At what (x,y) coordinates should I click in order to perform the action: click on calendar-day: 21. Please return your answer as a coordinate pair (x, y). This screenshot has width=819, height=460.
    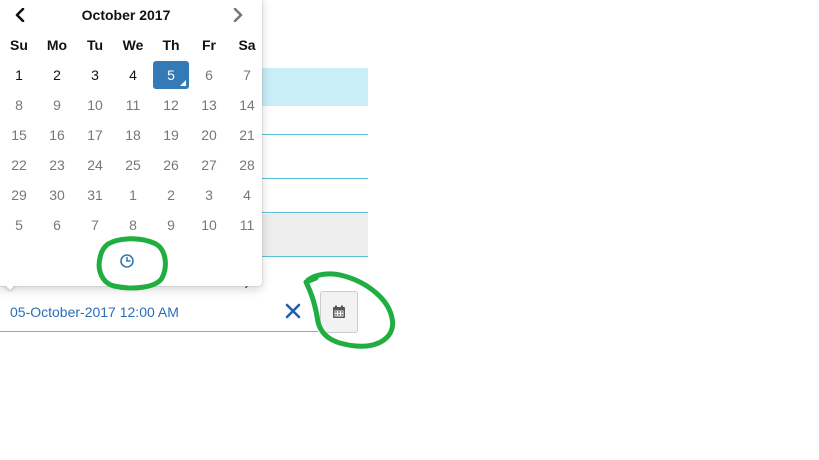
    Looking at the image, I should click on (247, 135).